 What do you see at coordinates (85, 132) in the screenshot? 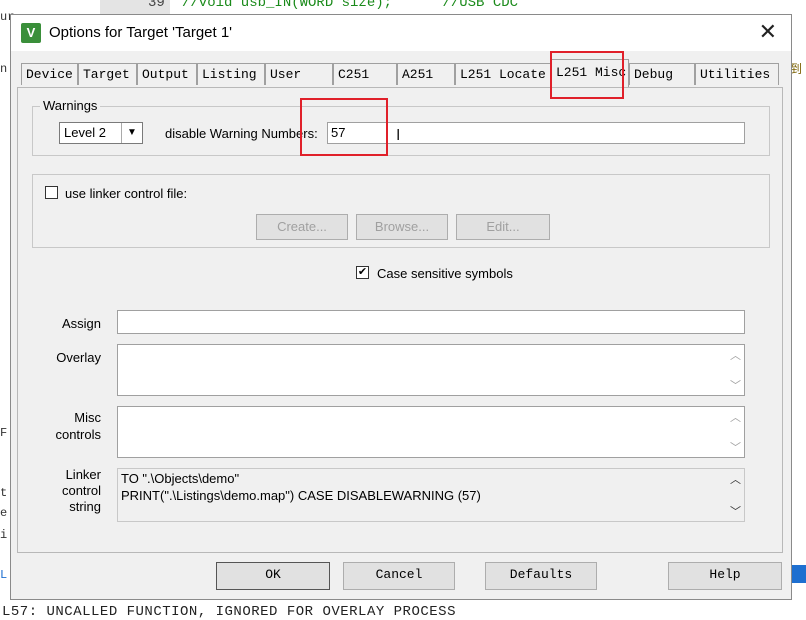
I see `warning-level-value: Level 2` at bounding box center [85, 132].